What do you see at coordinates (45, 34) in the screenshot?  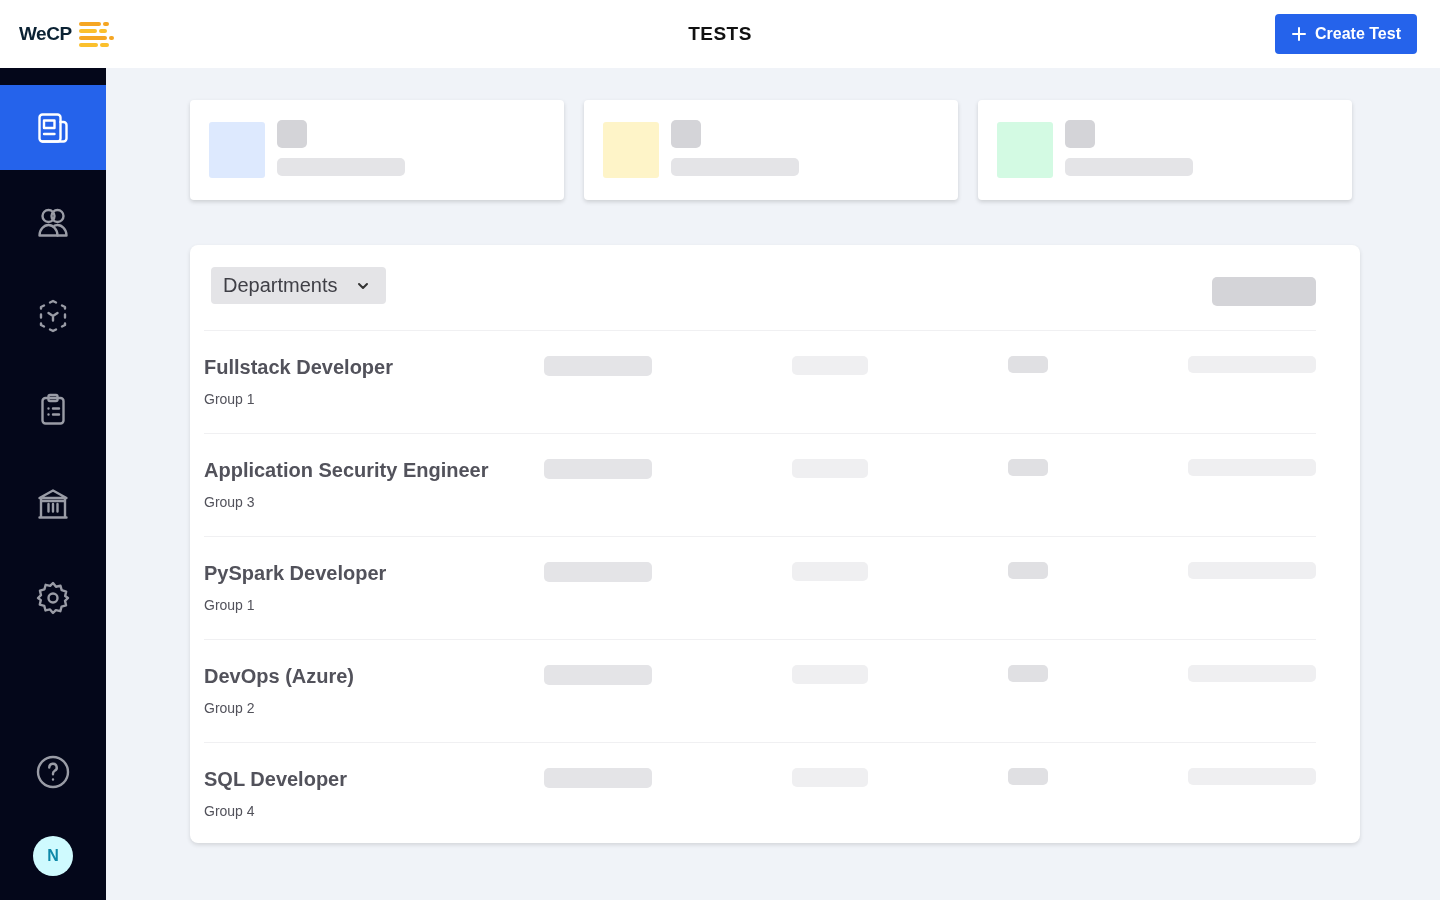 I see `logo-text: WeCP` at bounding box center [45, 34].